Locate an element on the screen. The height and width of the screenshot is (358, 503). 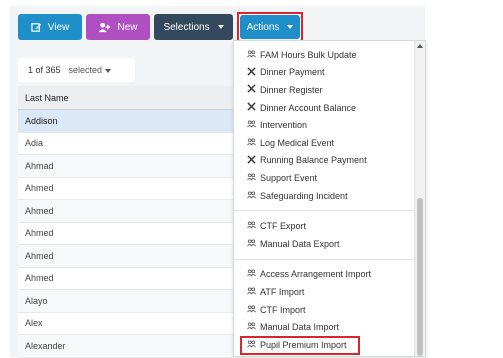
menu-item-label: Pupil Premium Import is located at coordinates (303, 345).